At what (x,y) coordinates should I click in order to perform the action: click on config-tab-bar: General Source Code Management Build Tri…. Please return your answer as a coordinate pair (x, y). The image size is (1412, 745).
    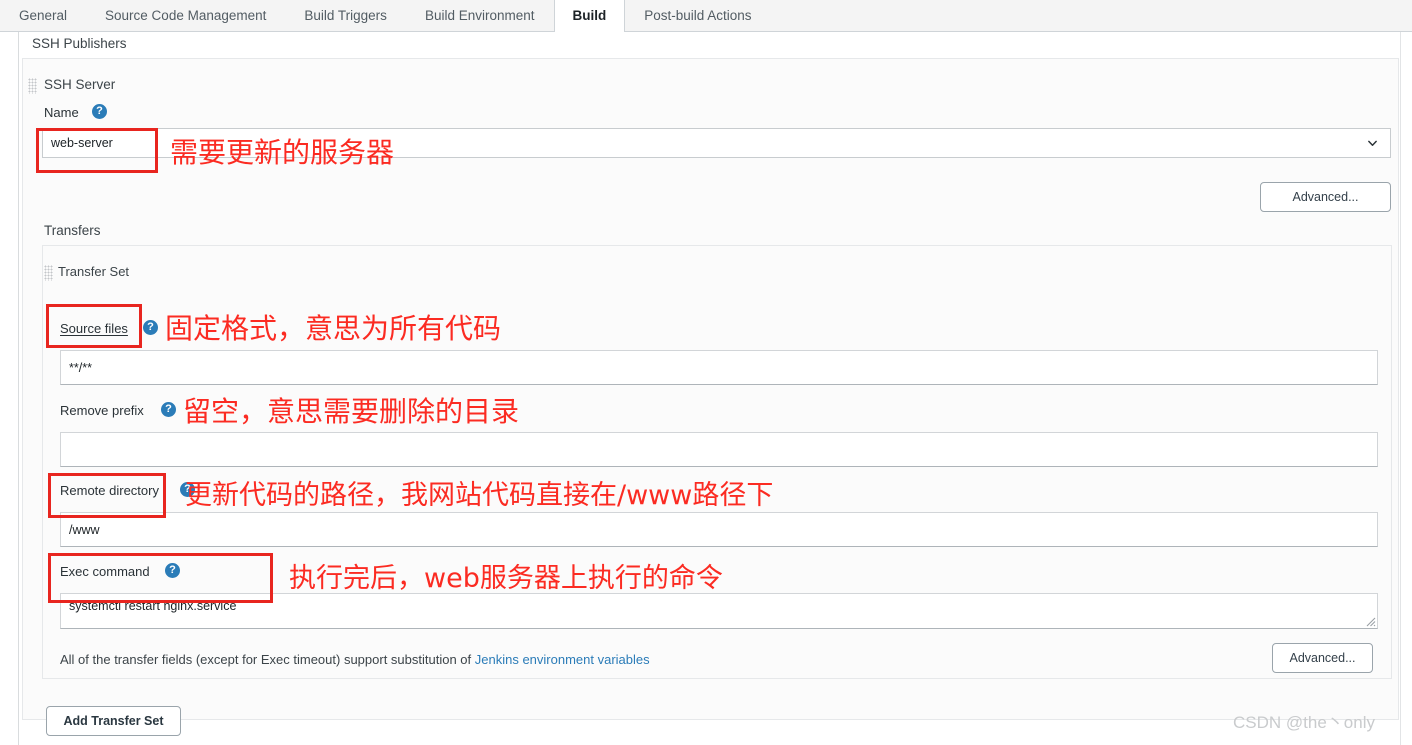
    Looking at the image, I should click on (706, 16).